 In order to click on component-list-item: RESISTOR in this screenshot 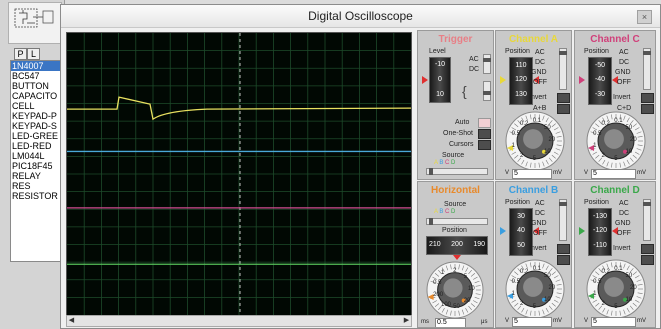, I will do `click(38, 196)`.